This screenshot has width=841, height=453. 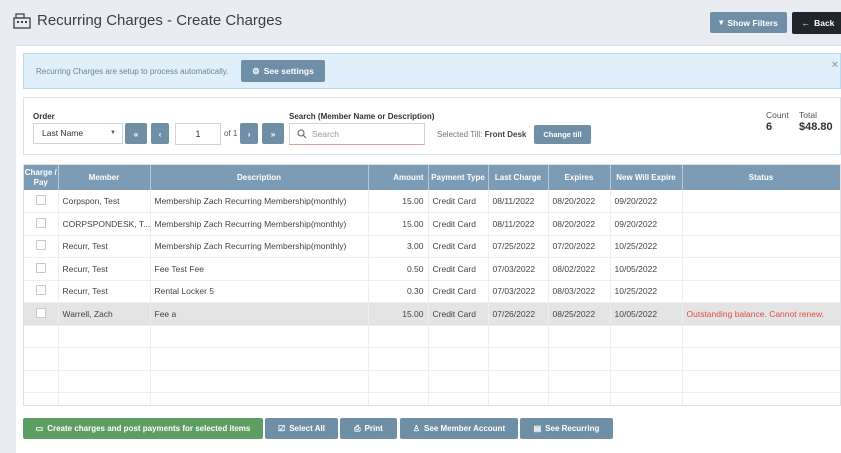 What do you see at coordinates (147, 20) in the screenshot?
I see `page-title: Recurring Charges - Create Charges` at bounding box center [147, 20].